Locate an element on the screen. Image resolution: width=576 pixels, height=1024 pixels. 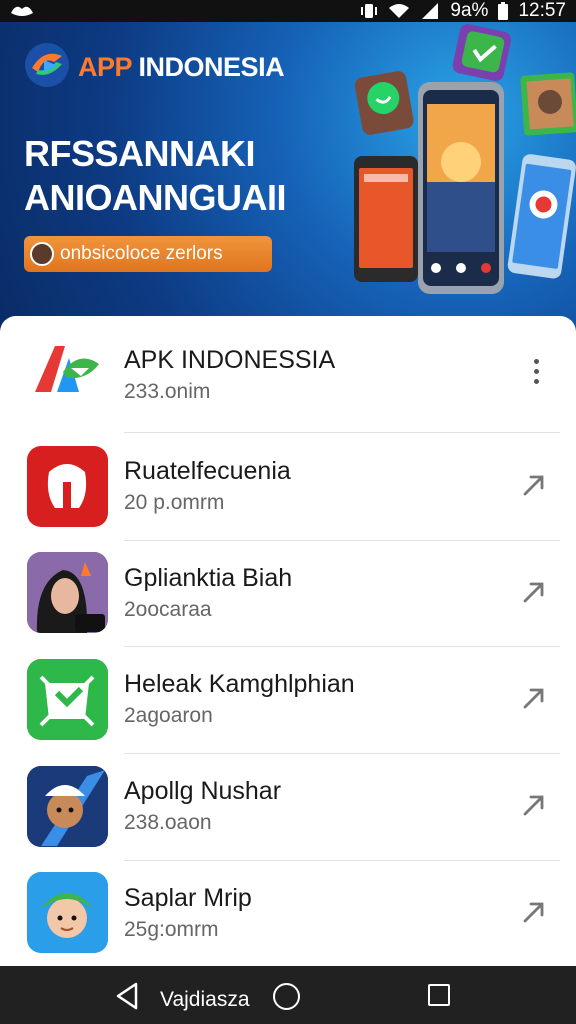
app-meta: 25g:omrm is located at coordinates (171, 929).